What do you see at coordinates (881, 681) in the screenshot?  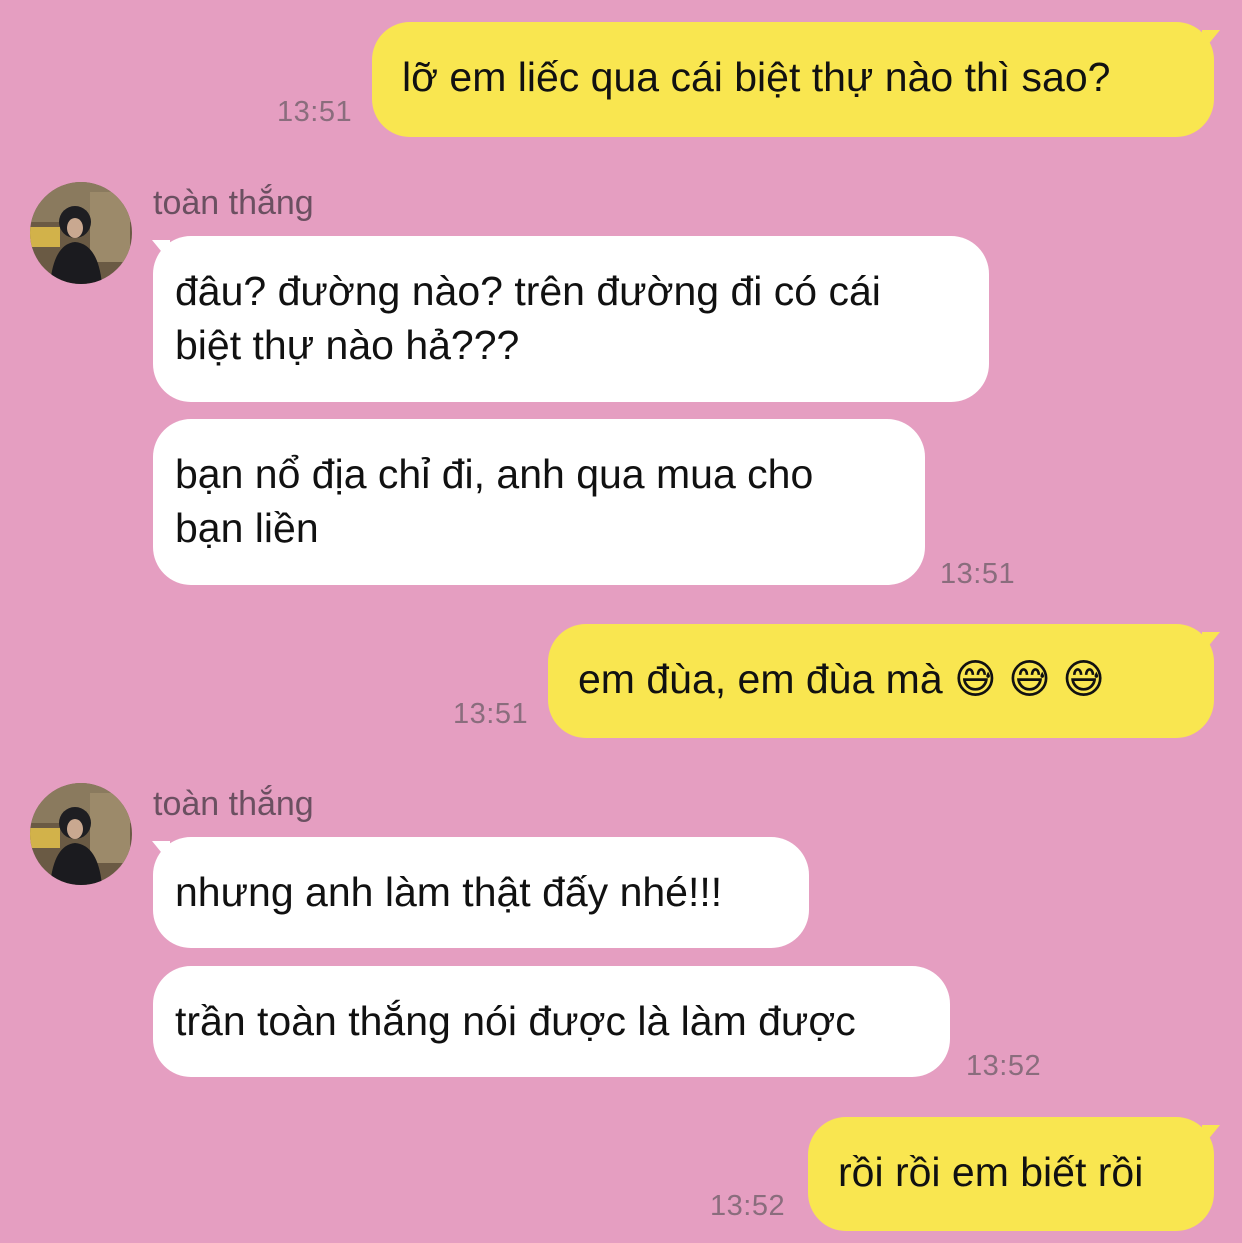 I see `outgoing-message-bubble: em đùa, em đùa mà 😅 😅 😅` at bounding box center [881, 681].